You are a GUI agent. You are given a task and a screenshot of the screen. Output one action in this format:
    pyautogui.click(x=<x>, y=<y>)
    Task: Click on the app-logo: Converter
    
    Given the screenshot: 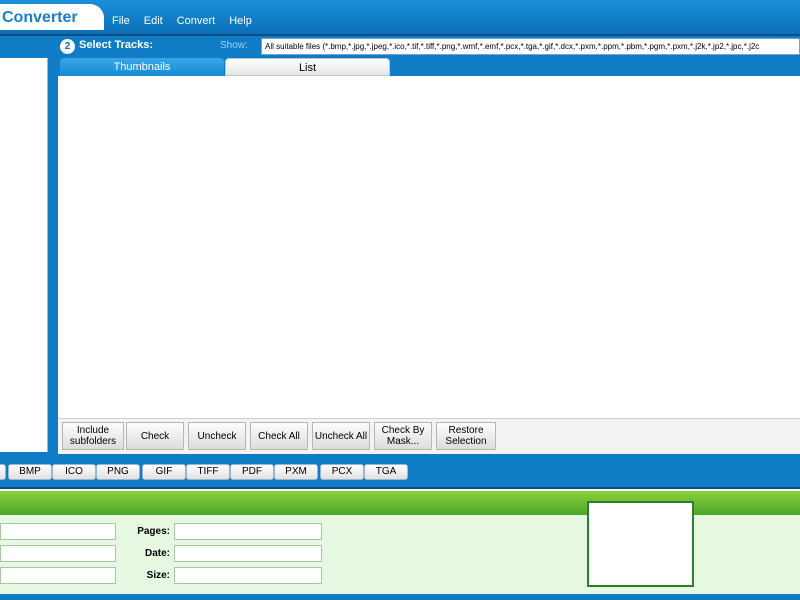 What is the action you would take?
    pyautogui.click(x=52, y=17)
    